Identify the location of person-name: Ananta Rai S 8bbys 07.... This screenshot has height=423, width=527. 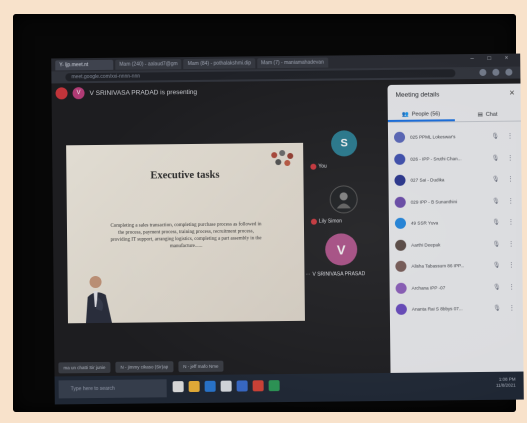
(437, 309).